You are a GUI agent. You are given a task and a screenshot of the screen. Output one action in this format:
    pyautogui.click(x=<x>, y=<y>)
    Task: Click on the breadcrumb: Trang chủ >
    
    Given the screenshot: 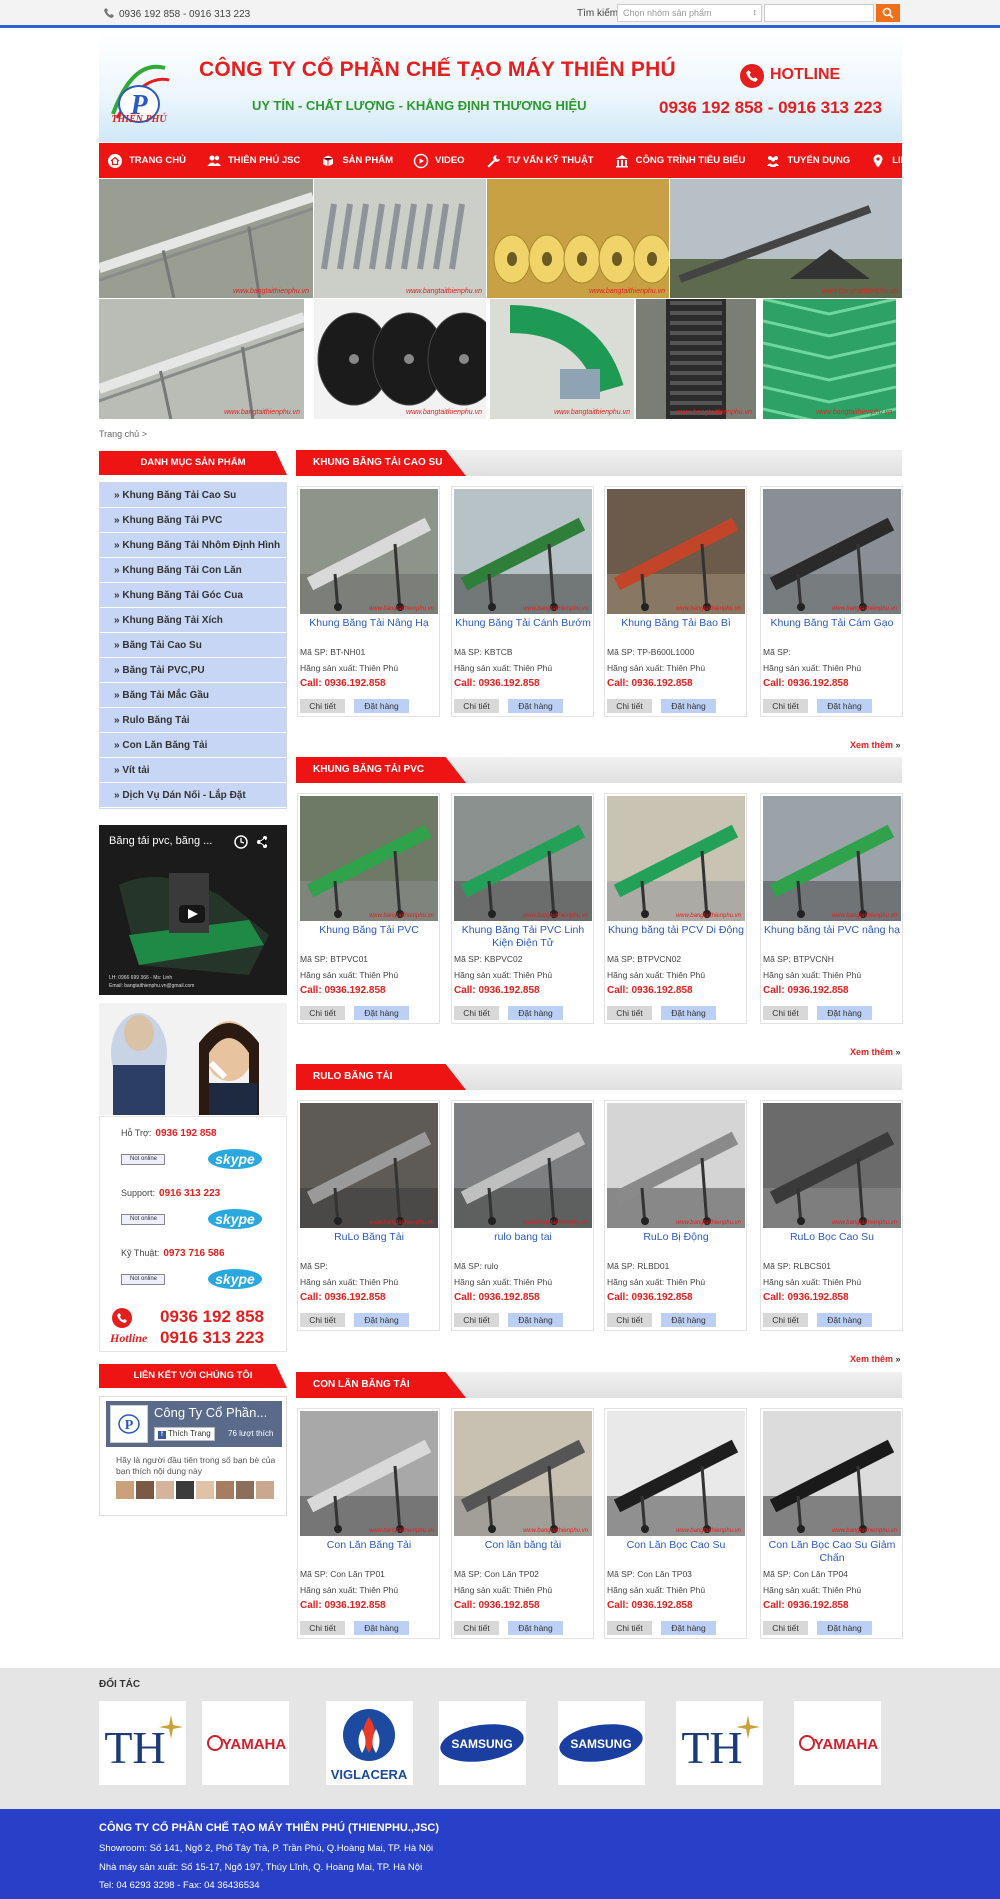 What is the action you would take?
    pyautogui.click(x=123, y=434)
    